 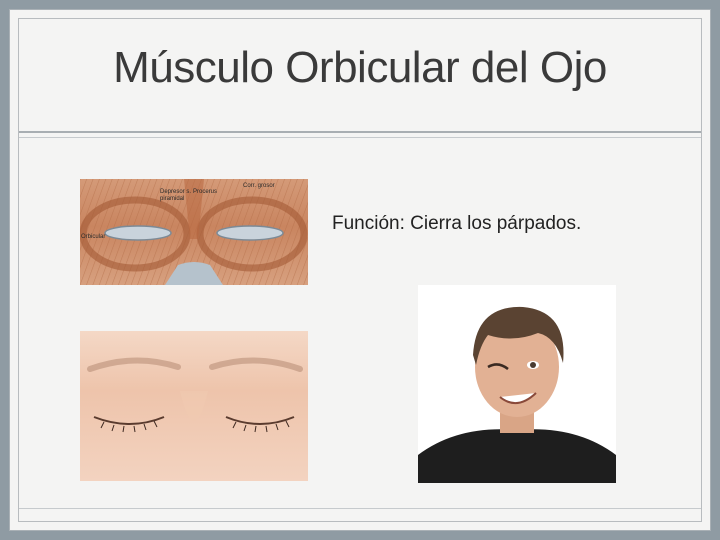 What do you see at coordinates (195, 395) in the screenshot?
I see `closed-eyes-illustration` at bounding box center [195, 395].